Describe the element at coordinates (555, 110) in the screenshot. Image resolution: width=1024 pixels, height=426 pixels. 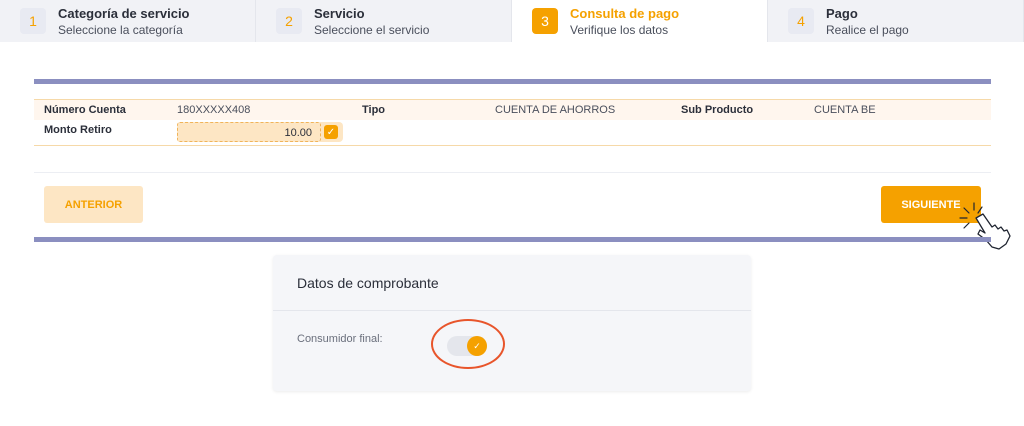
I see `tipo-value: CUENTA DE AHORROS` at that location.